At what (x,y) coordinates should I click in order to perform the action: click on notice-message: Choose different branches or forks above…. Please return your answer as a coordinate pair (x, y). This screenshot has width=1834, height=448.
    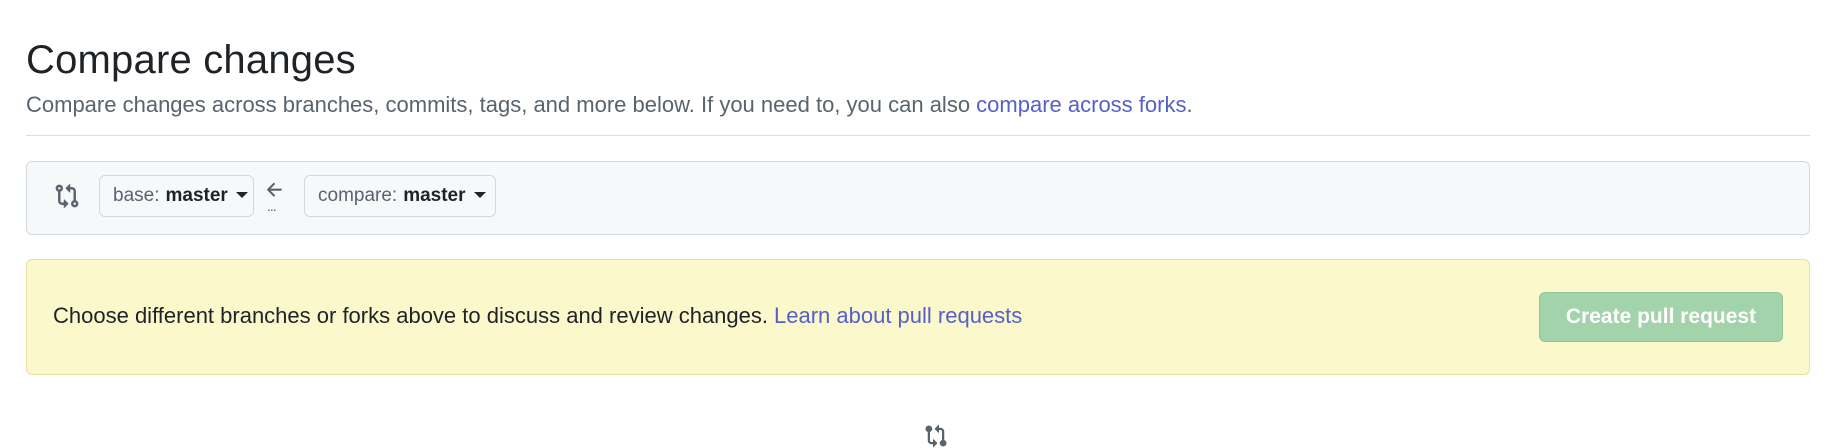
    Looking at the image, I should click on (537, 316).